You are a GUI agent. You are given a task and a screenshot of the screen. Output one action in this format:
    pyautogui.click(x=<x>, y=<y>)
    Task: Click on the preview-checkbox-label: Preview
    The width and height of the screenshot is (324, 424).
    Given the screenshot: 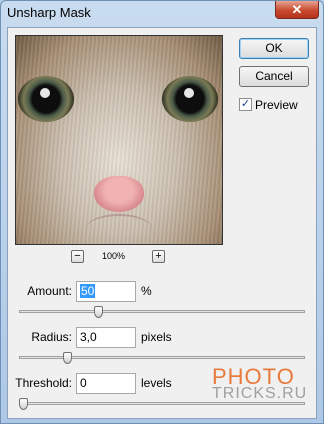 What is the action you would take?
    pyautogui.click(x=276, y=105)
    